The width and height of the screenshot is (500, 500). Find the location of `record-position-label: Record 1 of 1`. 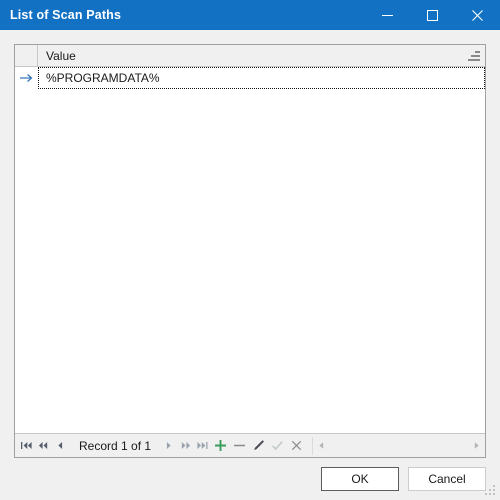

record-position-label: Record 1 of 1 is located at coordinates (115, 445).